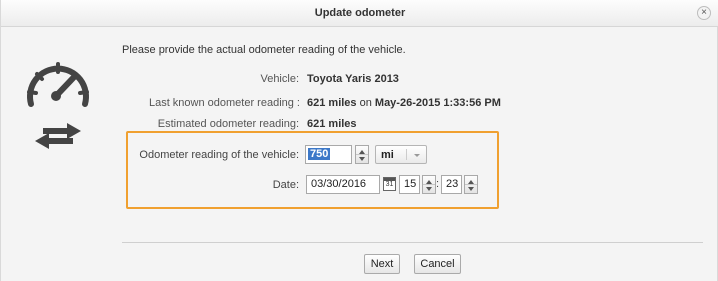  I want to click on chevron-down-icon, so click(417, 155).